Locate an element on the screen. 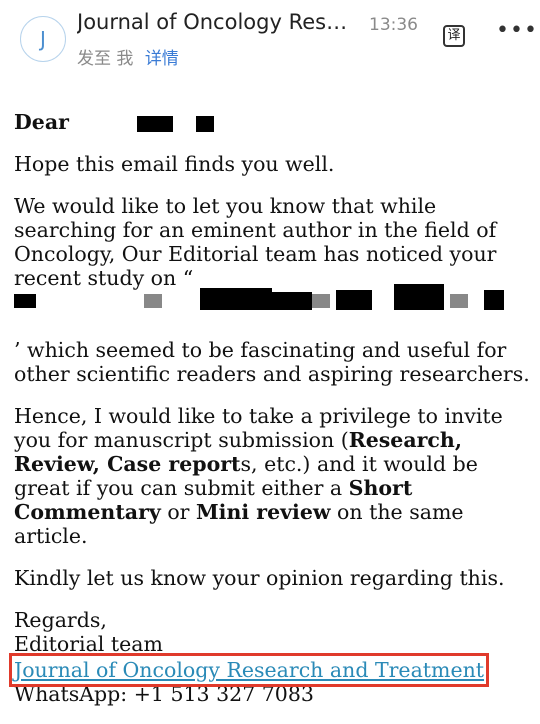 The image size is (540, 724). translate-icon: 译 is located at coordinates (454, 36).